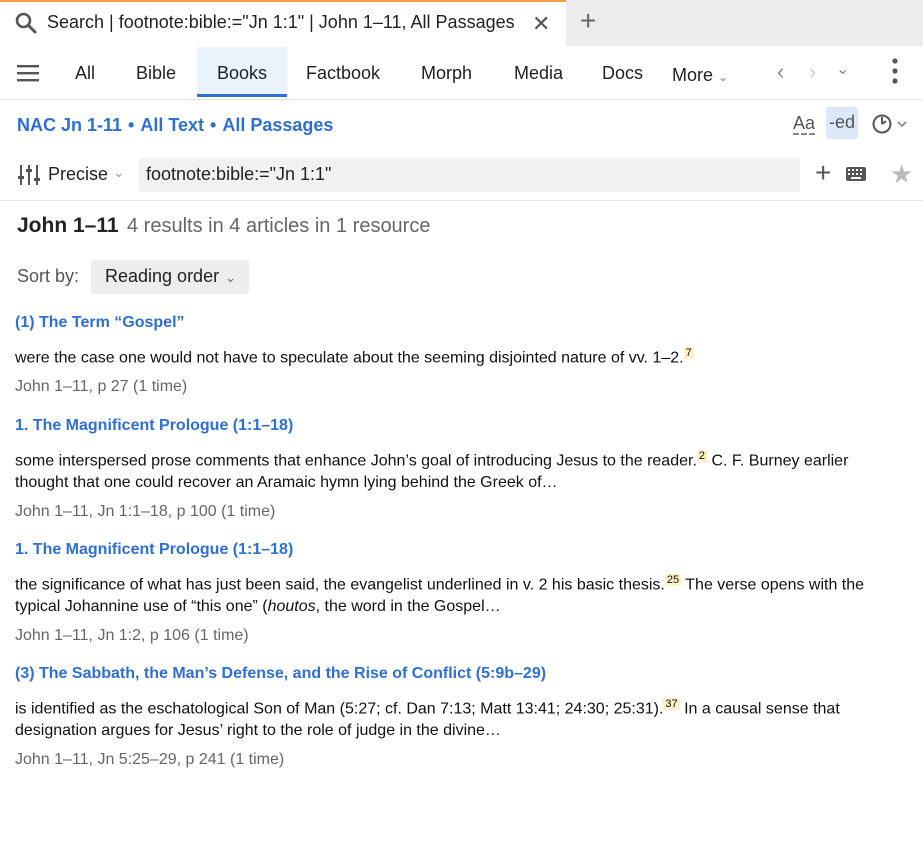 The width and height of the screenshot is (923, 853). What do you see at coordinates (856, 176) in the screenshot?
I see `keyboard-icon` at bounding box center [856, 176].